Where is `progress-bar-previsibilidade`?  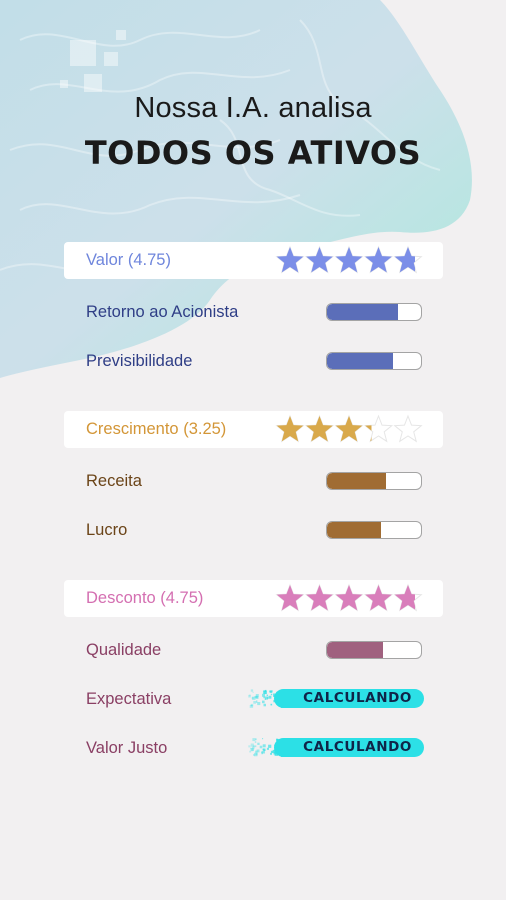
progress-bar-previsibilidade is located at coordinates (374, 361).